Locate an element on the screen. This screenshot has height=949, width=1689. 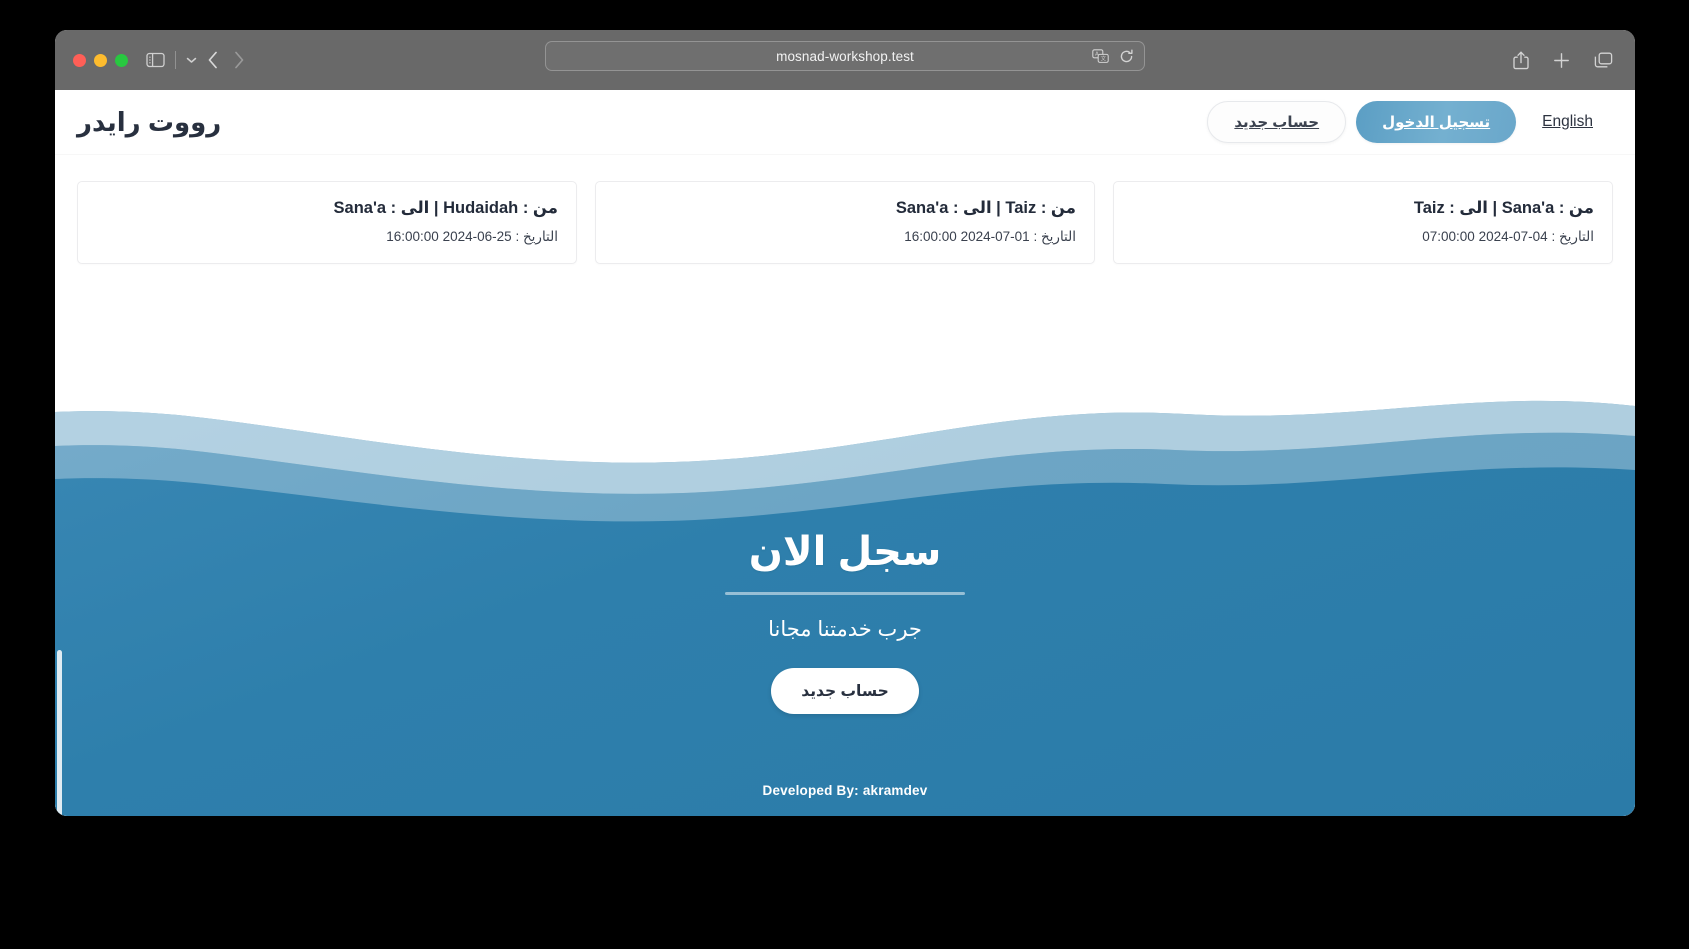
address-bar-container: mosnad-workshop.test A 文 is located at coordinates (845, 56).